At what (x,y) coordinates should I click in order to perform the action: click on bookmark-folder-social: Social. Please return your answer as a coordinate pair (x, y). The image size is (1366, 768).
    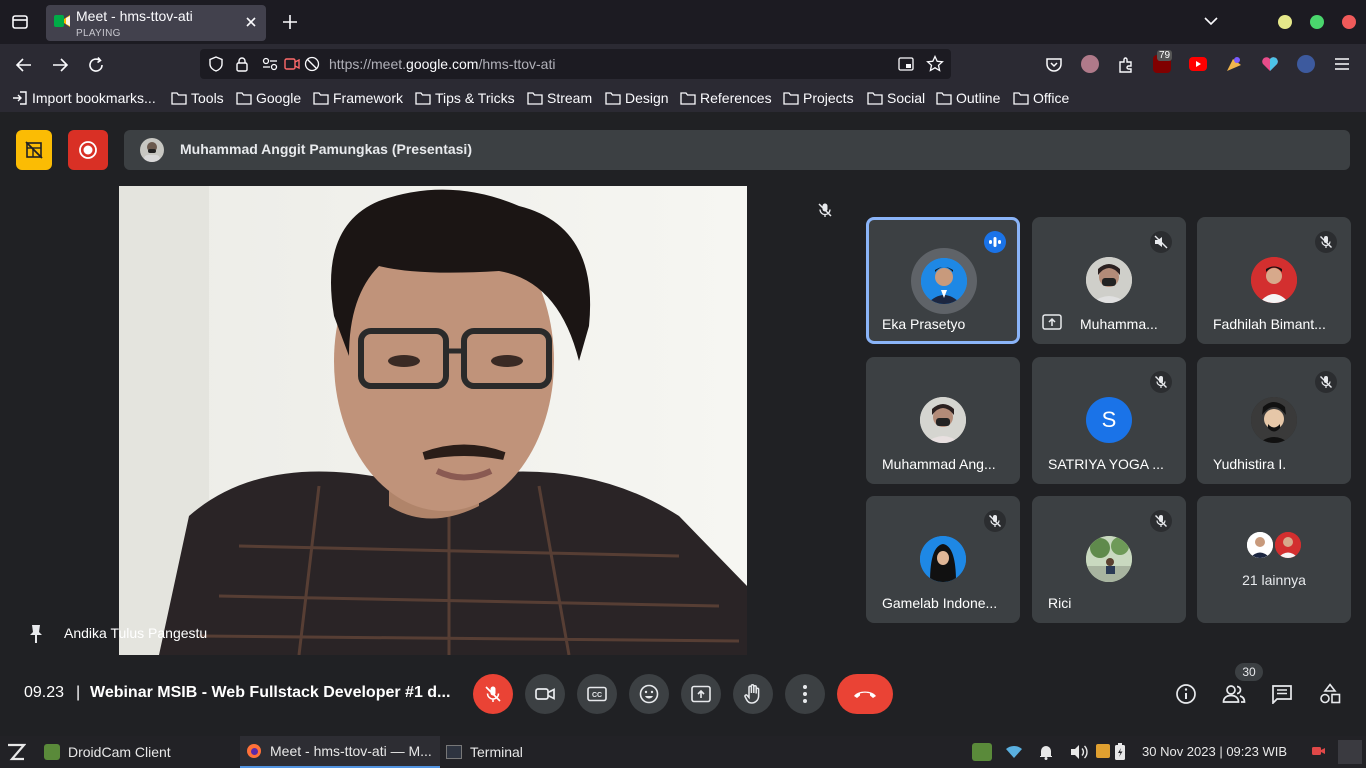
    Looking at the image, I should click on (896, 98).